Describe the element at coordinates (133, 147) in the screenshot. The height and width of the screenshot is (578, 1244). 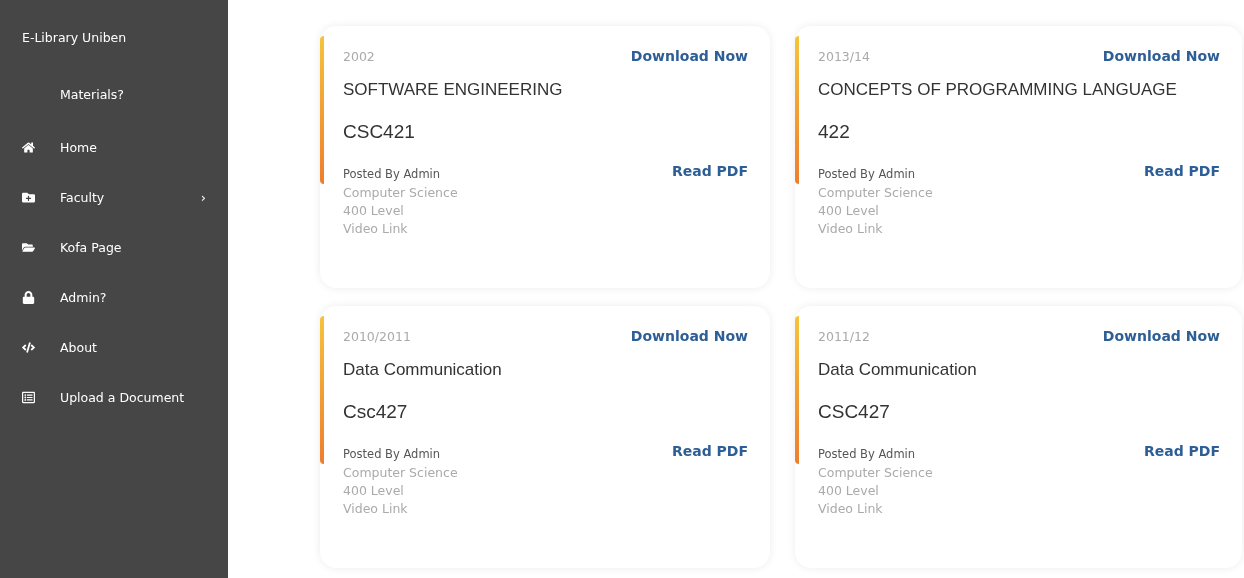
I see `sidebar-item: Home` at that location.